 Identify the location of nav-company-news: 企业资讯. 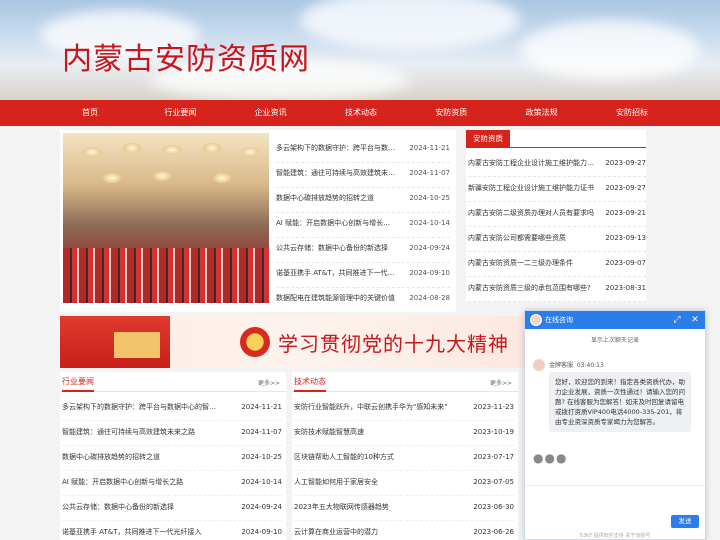
(271, 113).